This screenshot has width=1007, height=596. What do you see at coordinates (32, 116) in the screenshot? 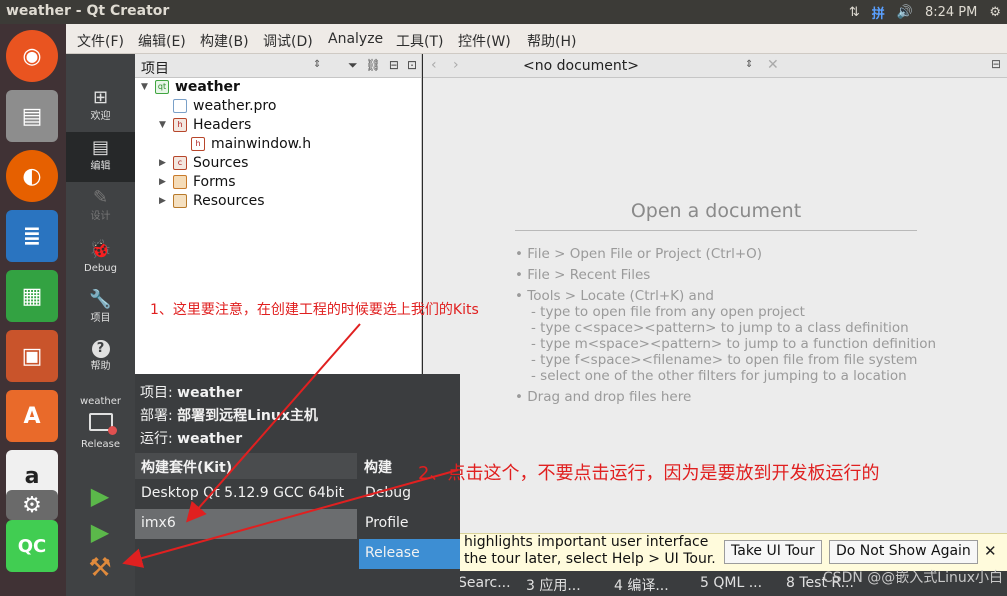
I see `files-icon: ▤` at bounding box center [32, 116].